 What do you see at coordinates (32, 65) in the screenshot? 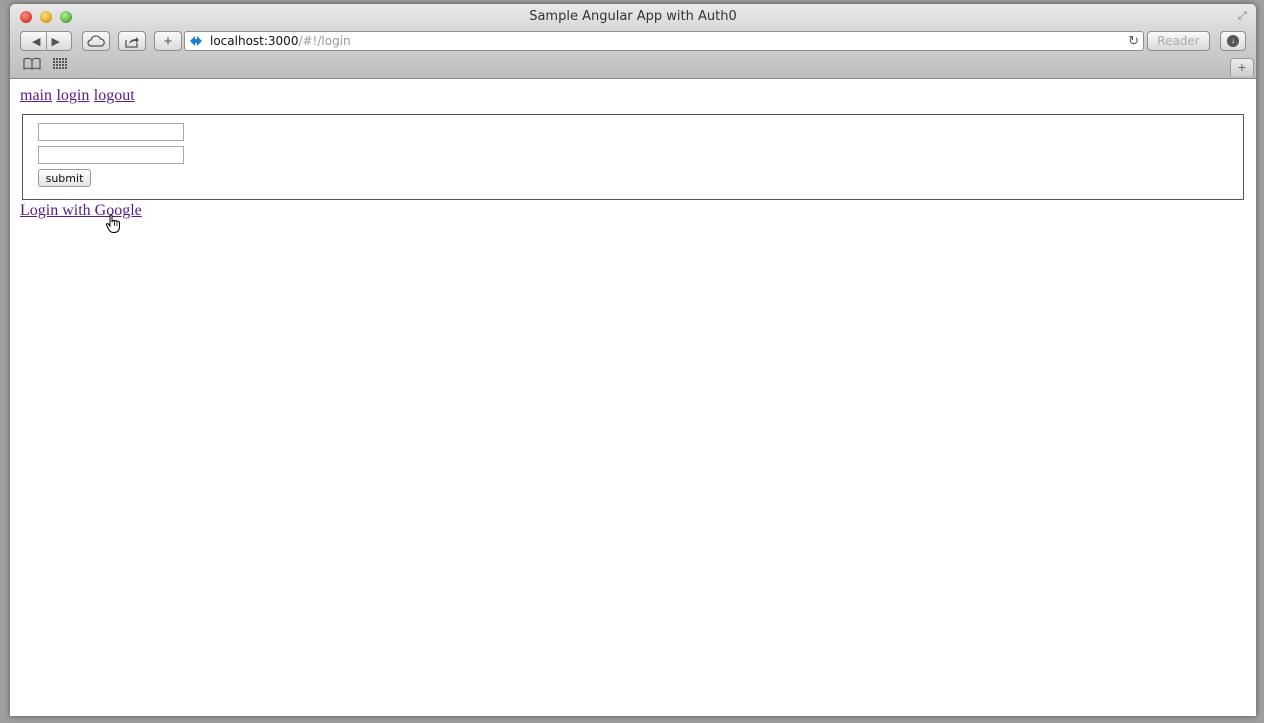
I see `bookmarks-book-icon` at bounding box center [32, 65].